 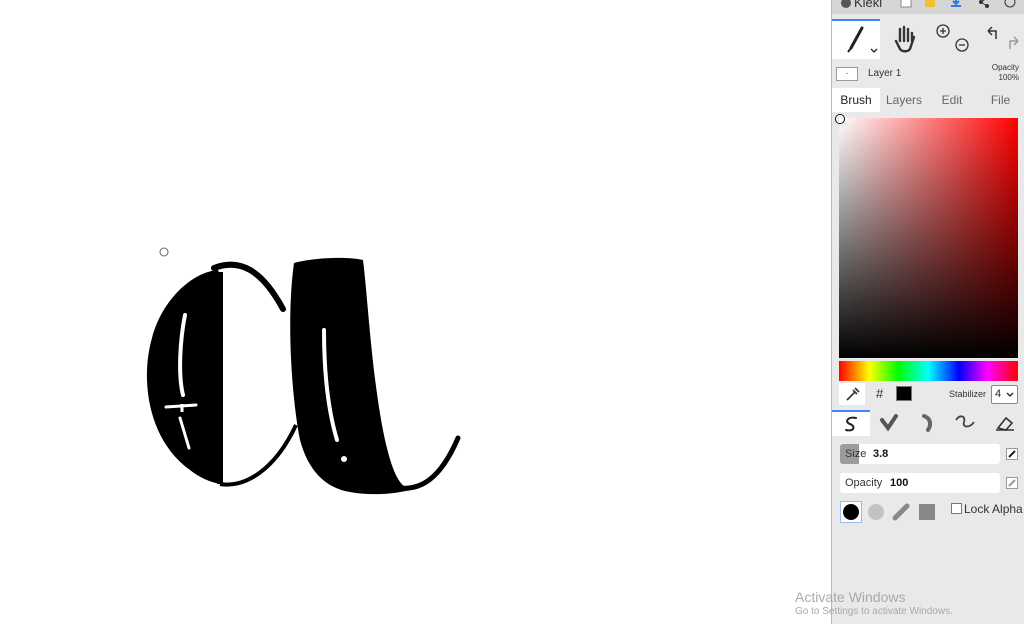 What do you see at coordinates (920, 483) in the screenshot?
I see `opacity-slider: Opacity 100` at bounding box center [920, 483].